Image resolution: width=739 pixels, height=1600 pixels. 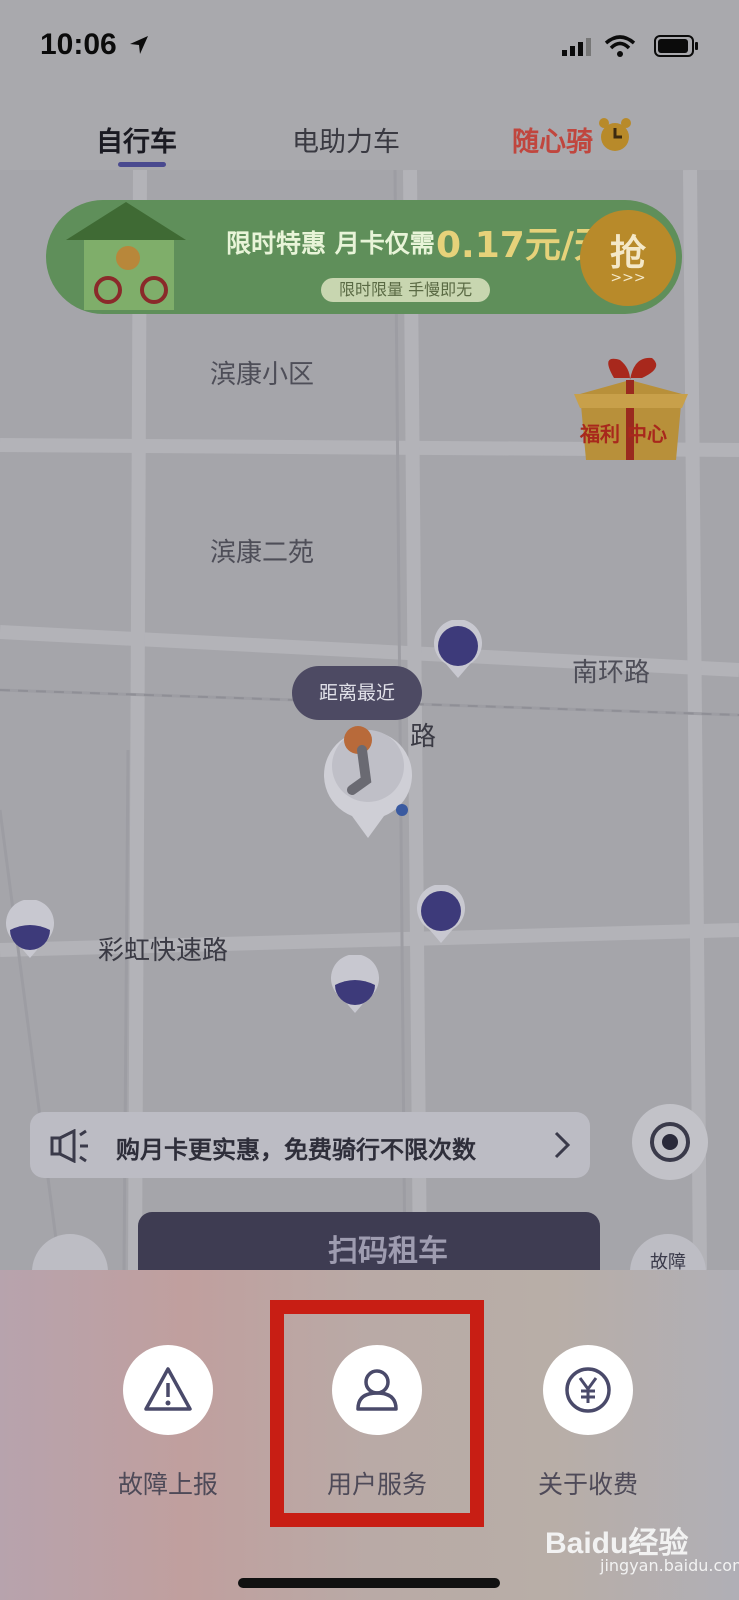 I want to click on megaphone-icon, so click(x=69, y=1146).